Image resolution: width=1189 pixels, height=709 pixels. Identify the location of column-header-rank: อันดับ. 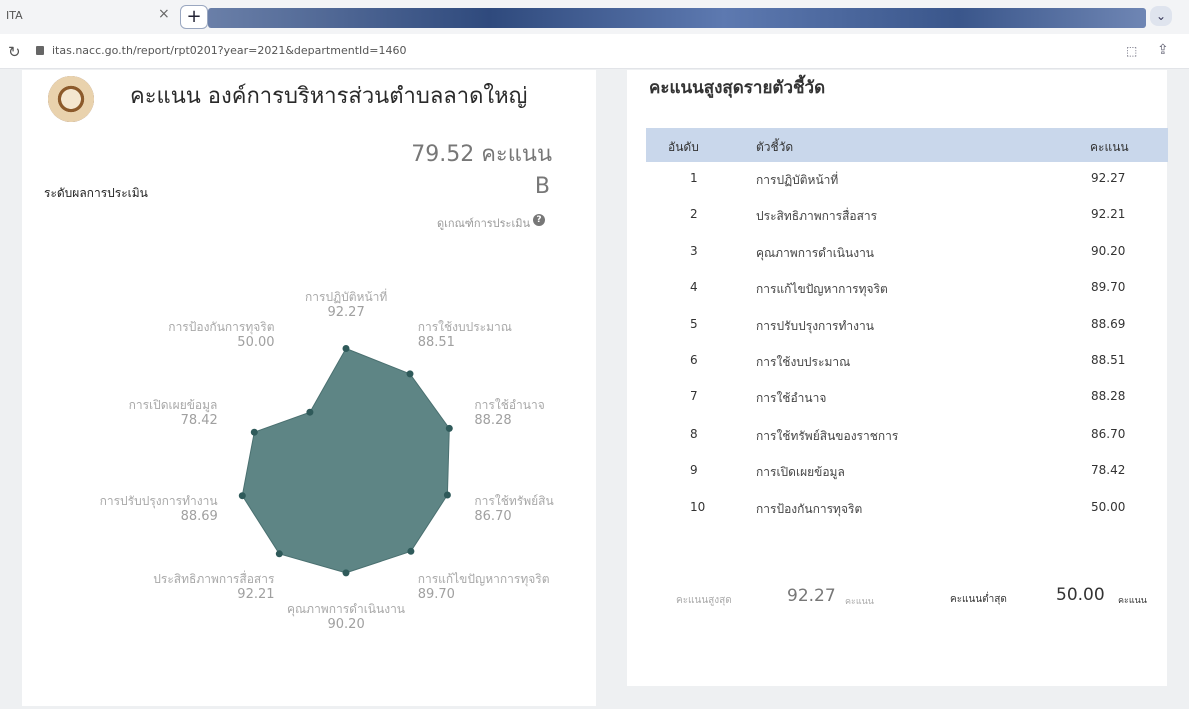
(683, 147).